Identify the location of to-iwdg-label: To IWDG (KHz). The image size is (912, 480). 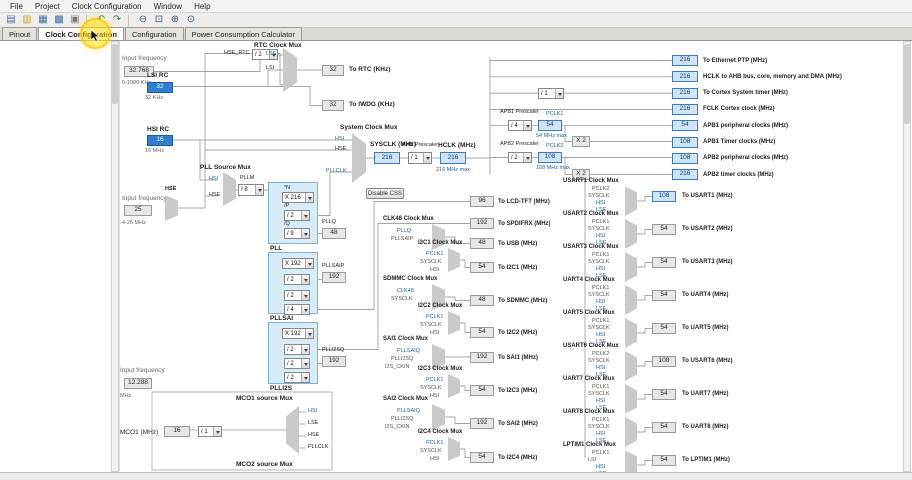
(372, 104).